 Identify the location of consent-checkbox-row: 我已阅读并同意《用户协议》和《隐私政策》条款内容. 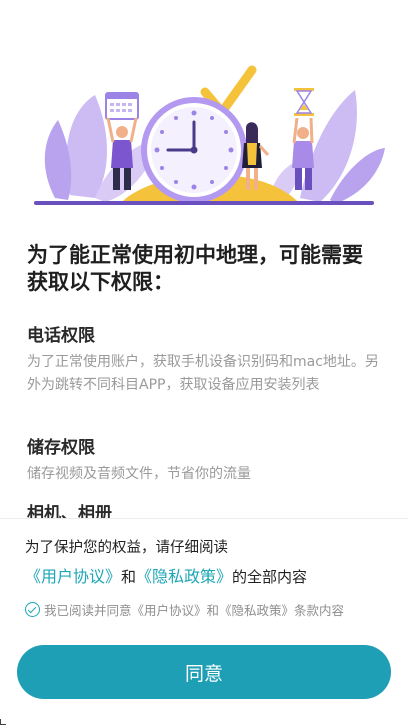
(184, 609).